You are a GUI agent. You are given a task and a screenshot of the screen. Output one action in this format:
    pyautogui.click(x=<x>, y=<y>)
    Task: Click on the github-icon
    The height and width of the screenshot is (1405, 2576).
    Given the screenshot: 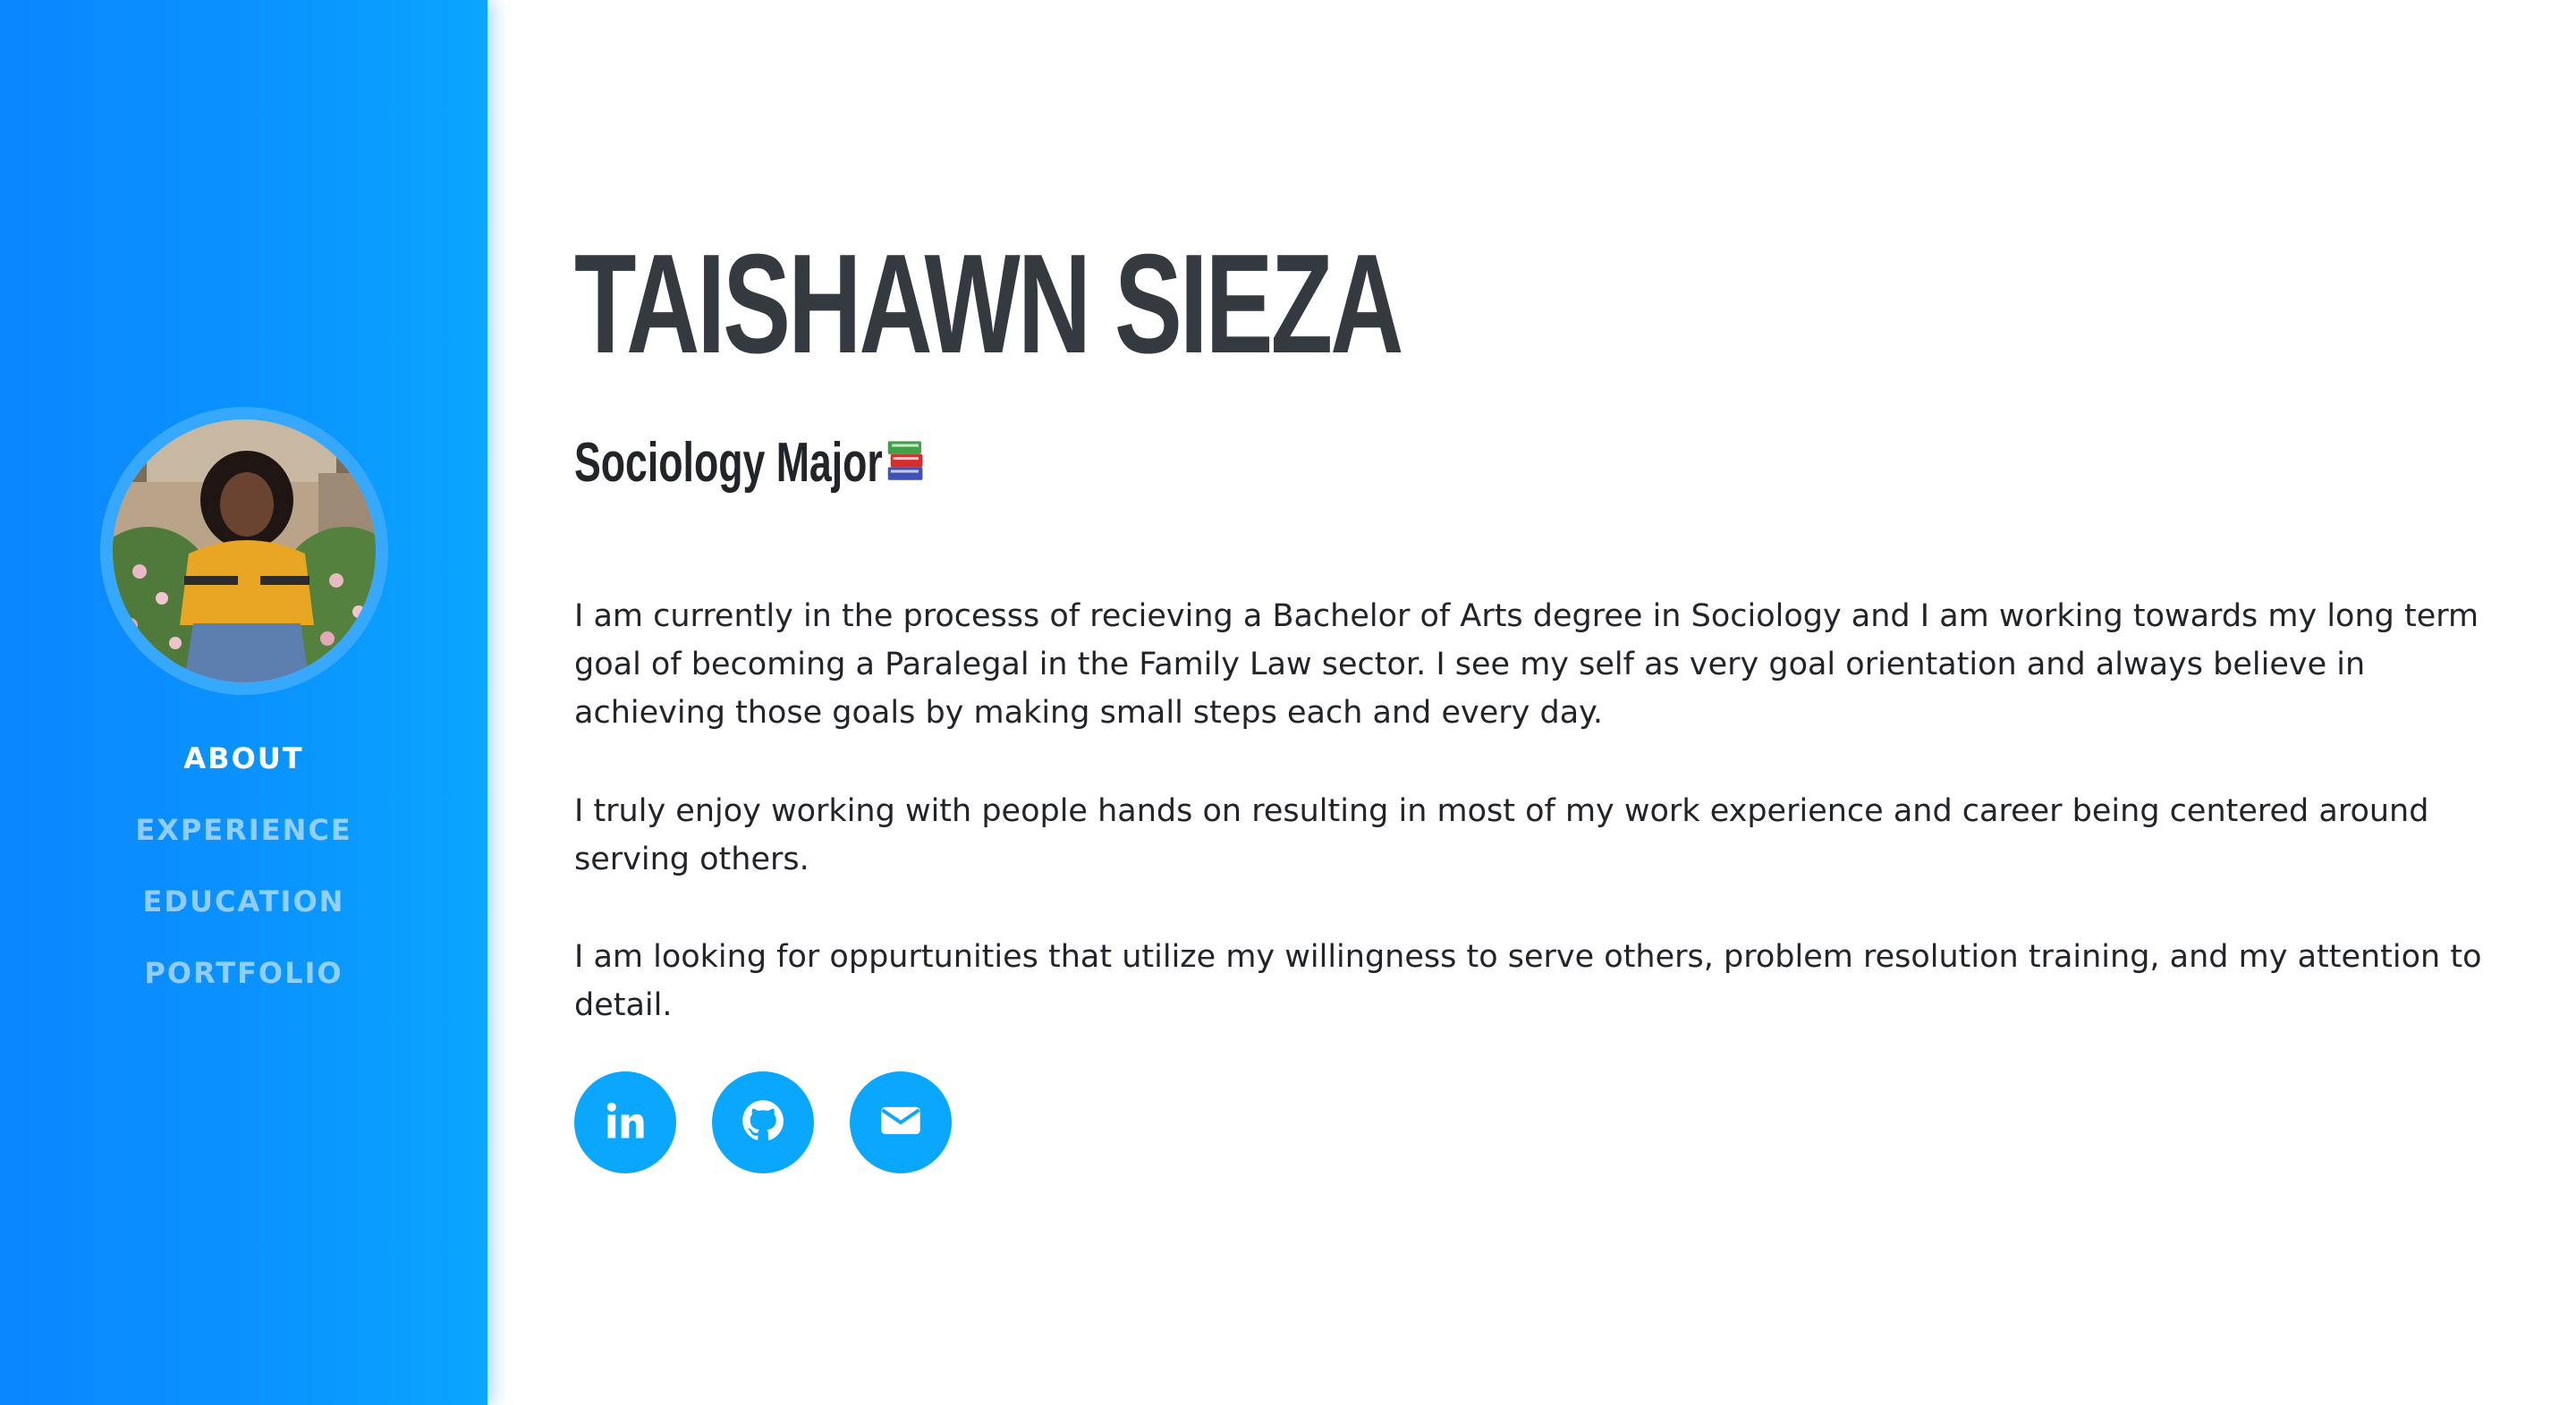 What is the action you would take?
    pyautogui.click(x=763, y=1122)
    